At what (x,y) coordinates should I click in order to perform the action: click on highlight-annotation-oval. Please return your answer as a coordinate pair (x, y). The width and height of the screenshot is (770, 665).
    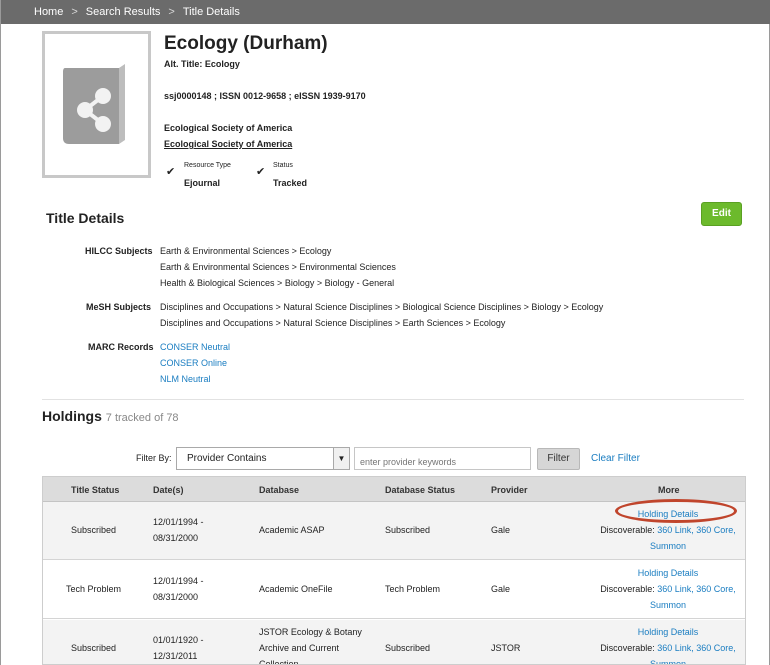
    Looking at the image, I should click on (676, 511).